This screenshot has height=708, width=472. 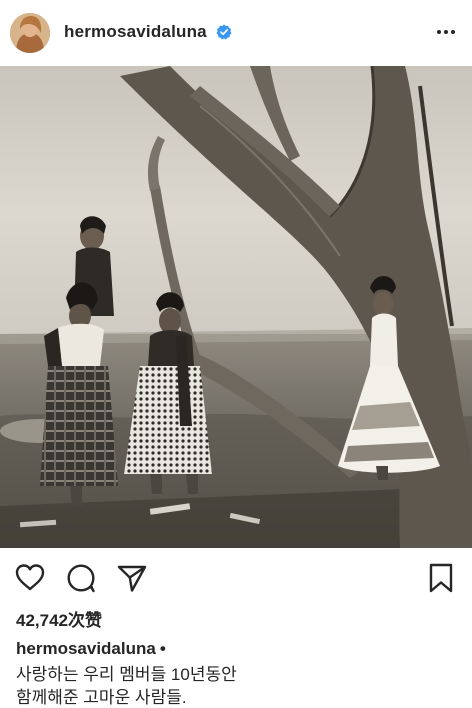 What do you see at coordinates (81, 578) in the screenshot?
I see `comment-icon` at bounding box center [81, 578].